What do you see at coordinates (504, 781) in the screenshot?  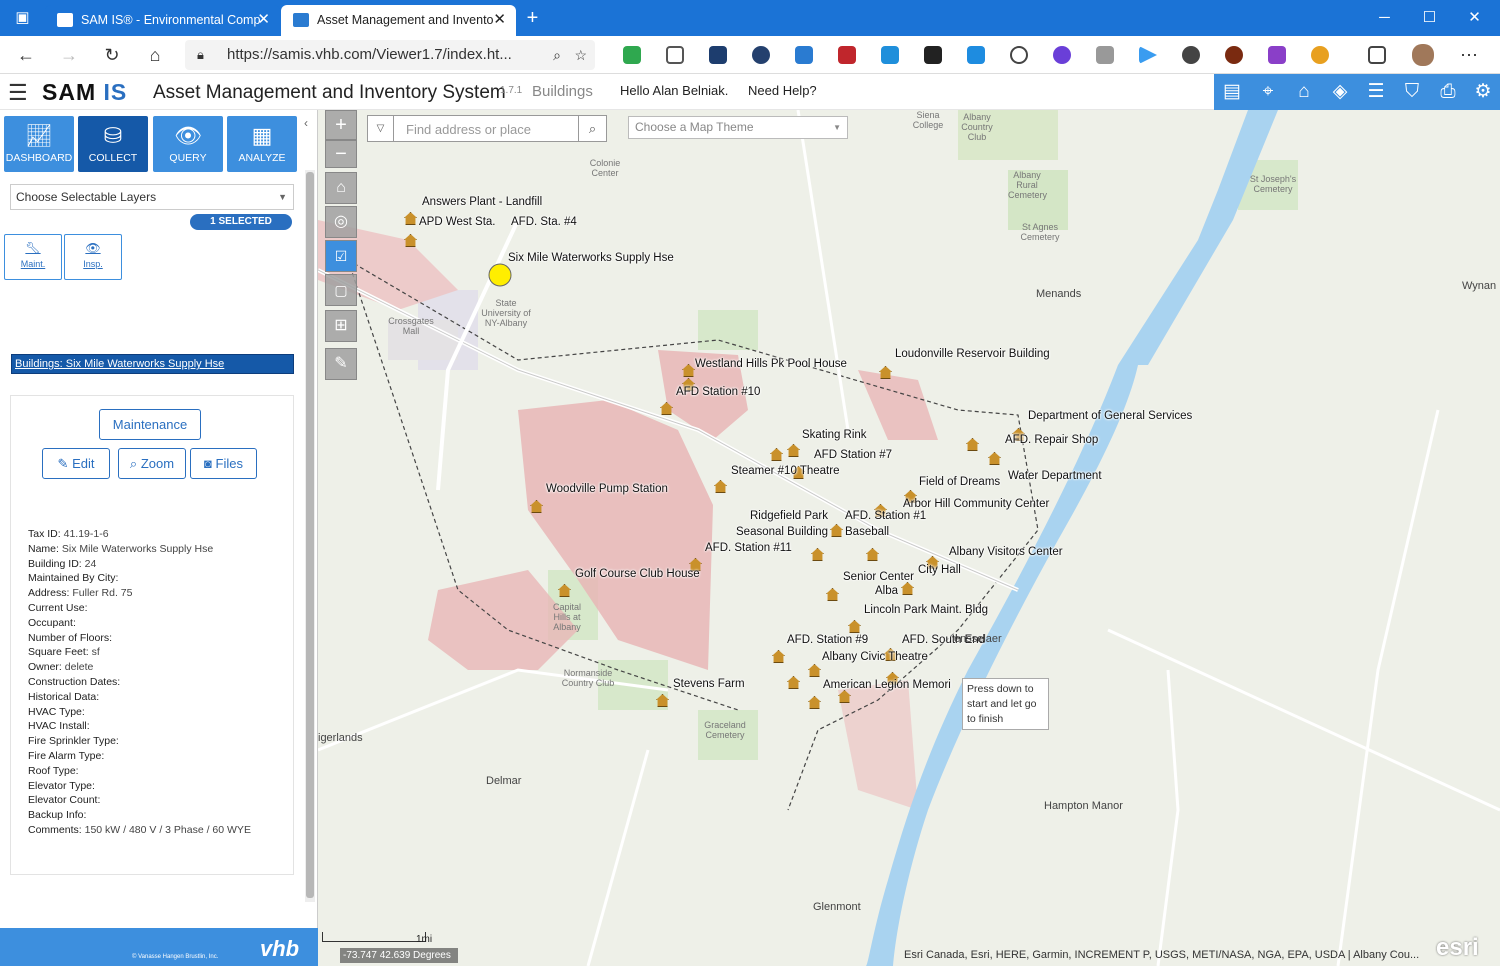 I see `place-label: Delmar` at bounding box center [504, 781].